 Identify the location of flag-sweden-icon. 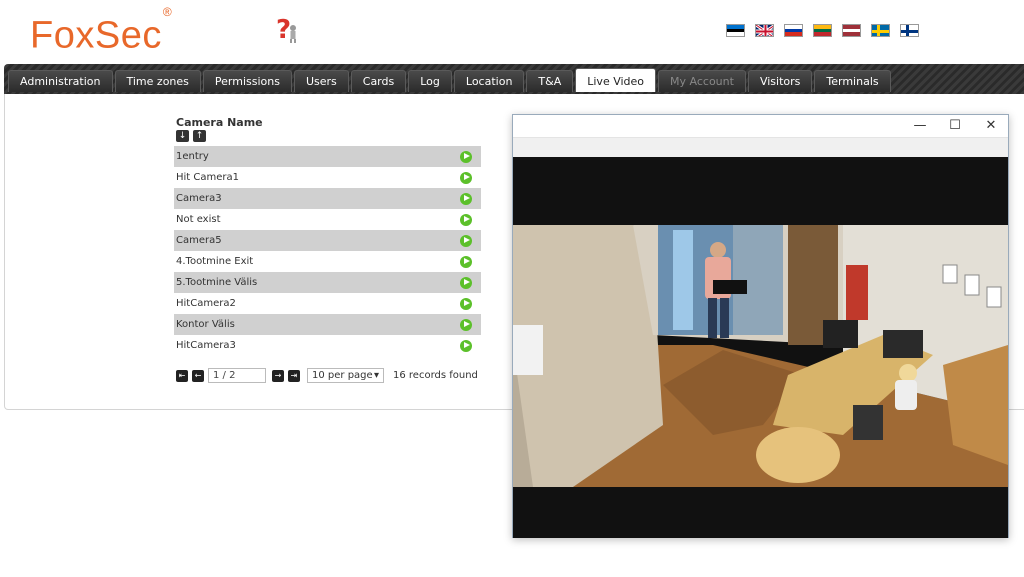
(880, 30).